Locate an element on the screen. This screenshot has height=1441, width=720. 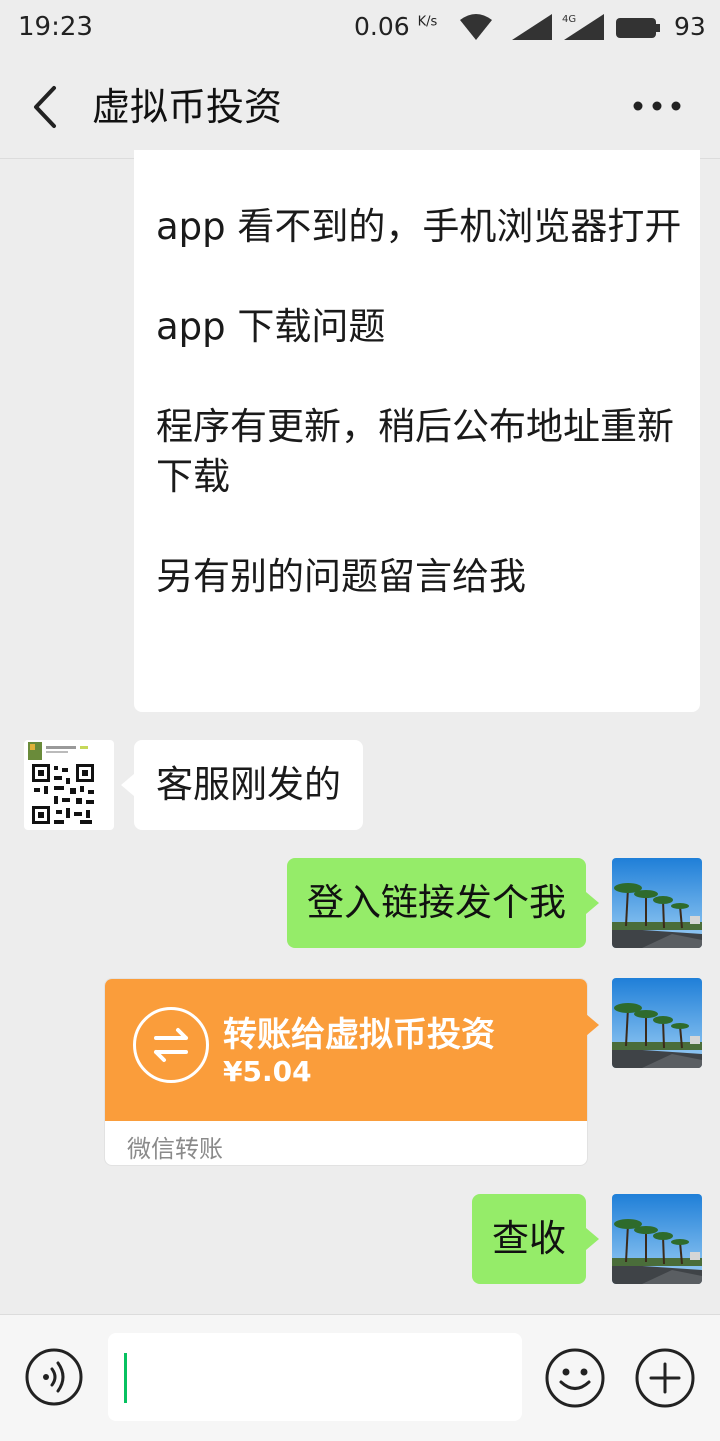
status-net-speed-unit: K/s is located at coordinates (427, 22).